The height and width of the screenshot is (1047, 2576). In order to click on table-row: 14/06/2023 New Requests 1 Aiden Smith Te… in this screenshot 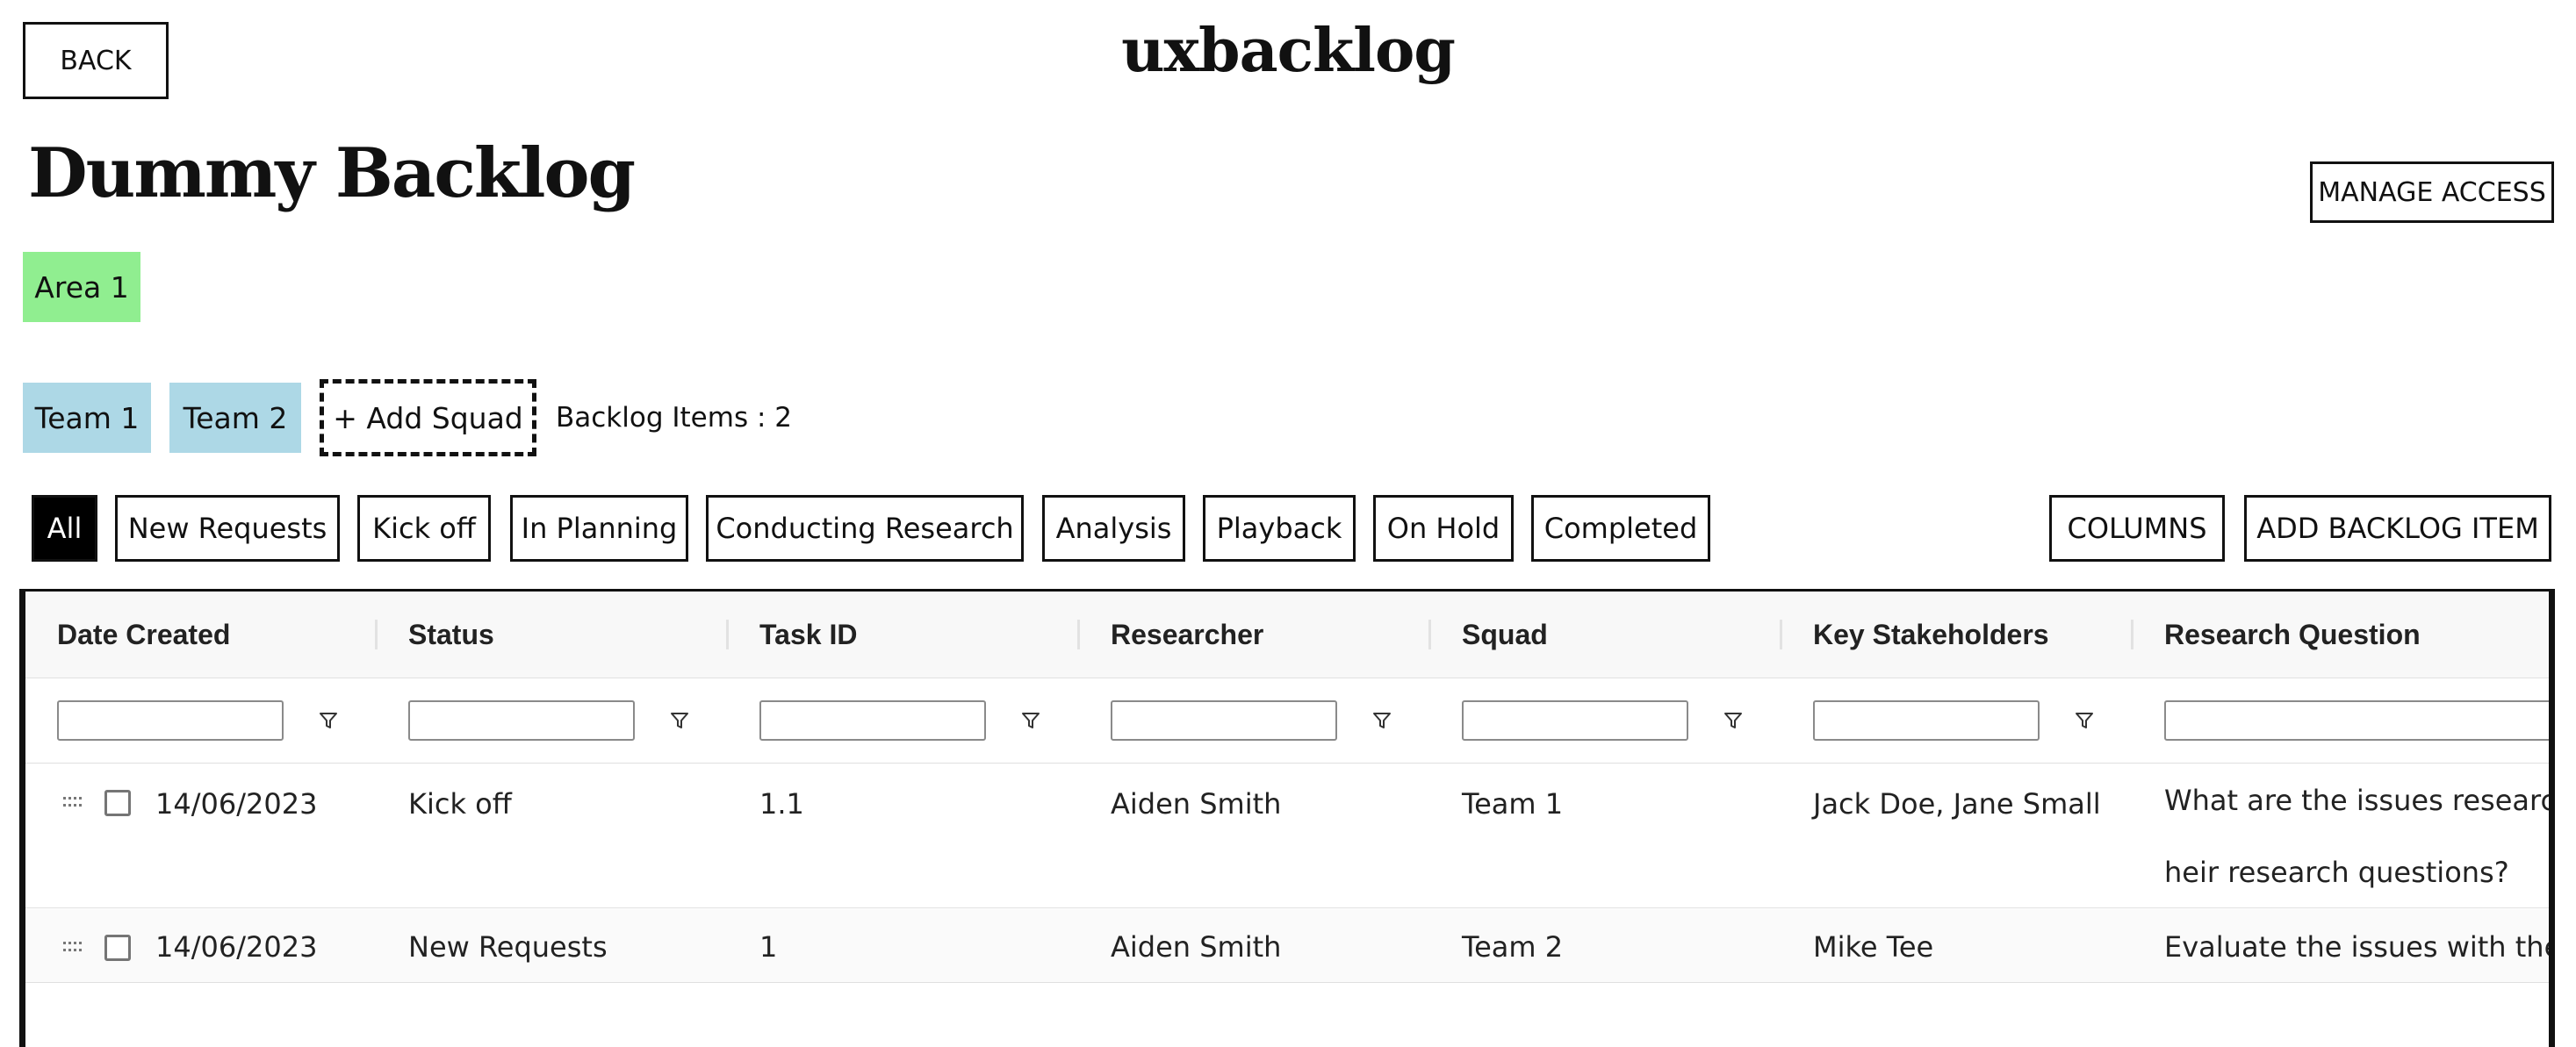, I will do `click(1287, 946)`.